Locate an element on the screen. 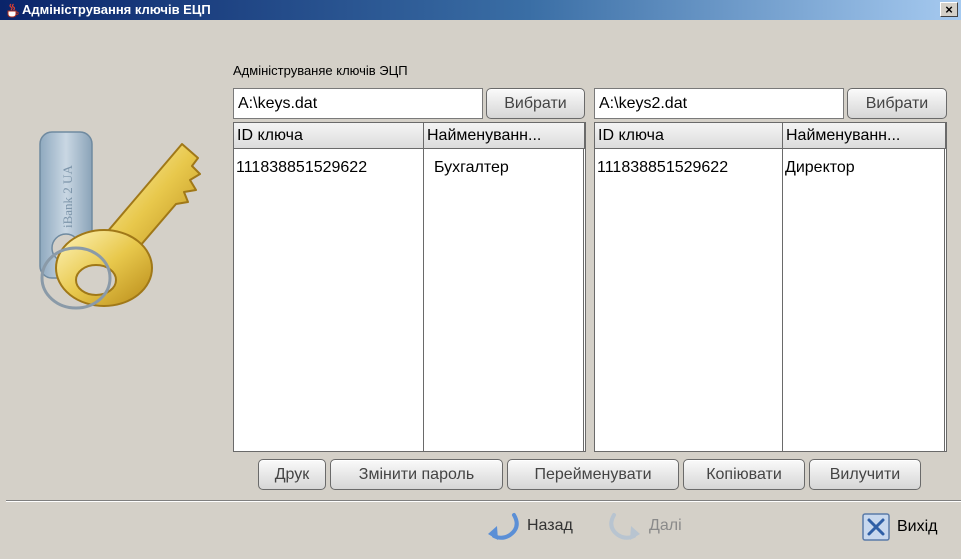  next-arrow-icon is located at coordinates (624, 526).